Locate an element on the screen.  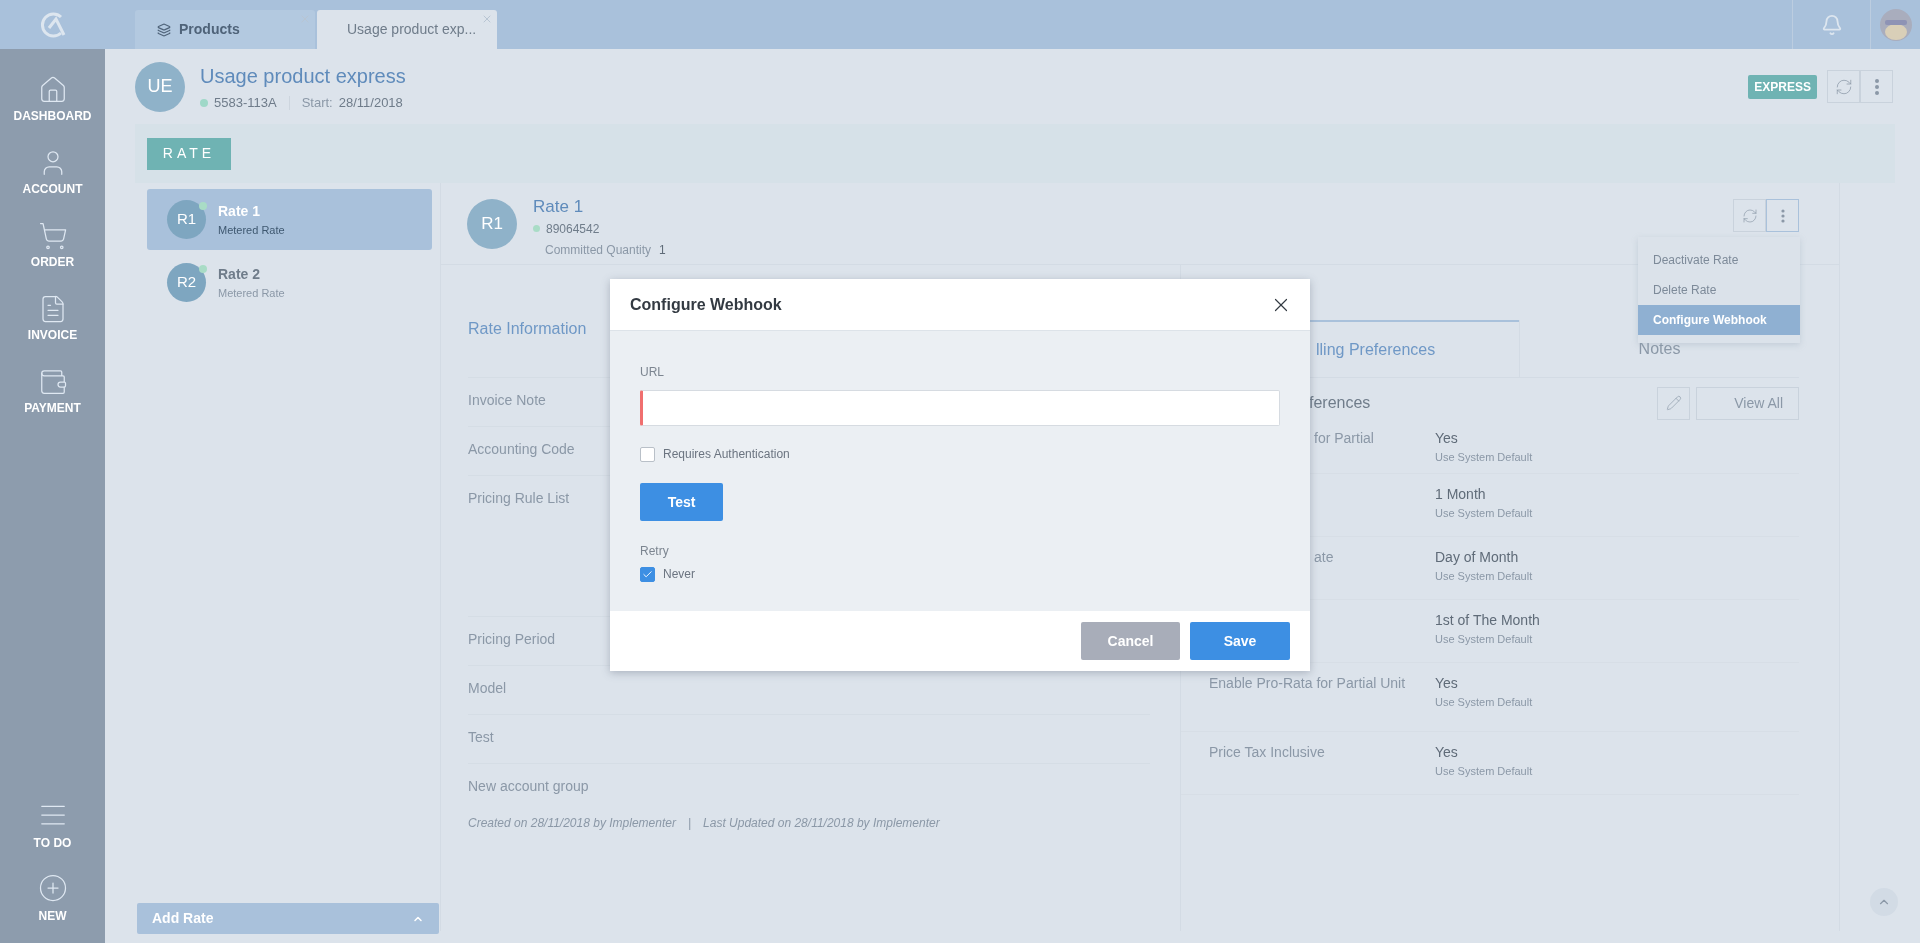
save-button: Save is located at coordinates (1240, 641).